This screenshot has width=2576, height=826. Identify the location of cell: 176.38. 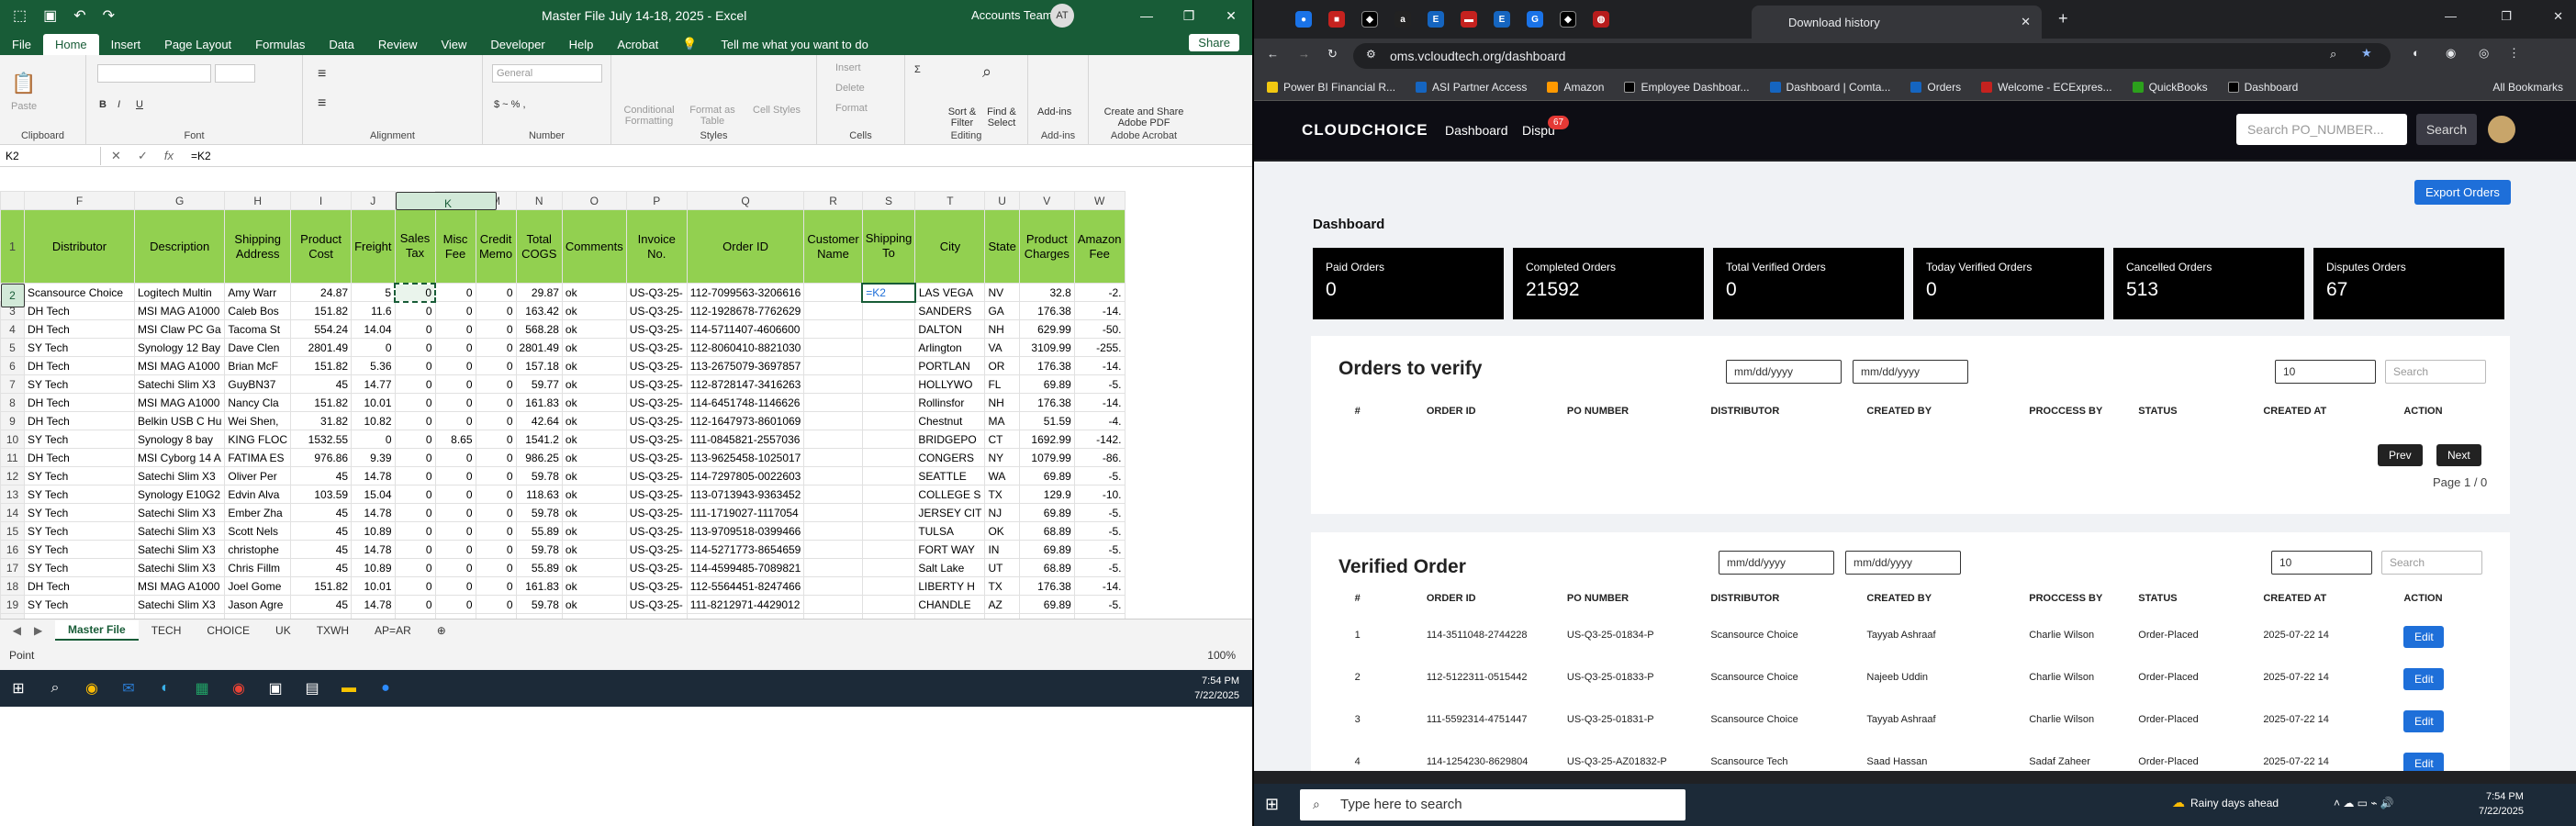
(1046, 366).